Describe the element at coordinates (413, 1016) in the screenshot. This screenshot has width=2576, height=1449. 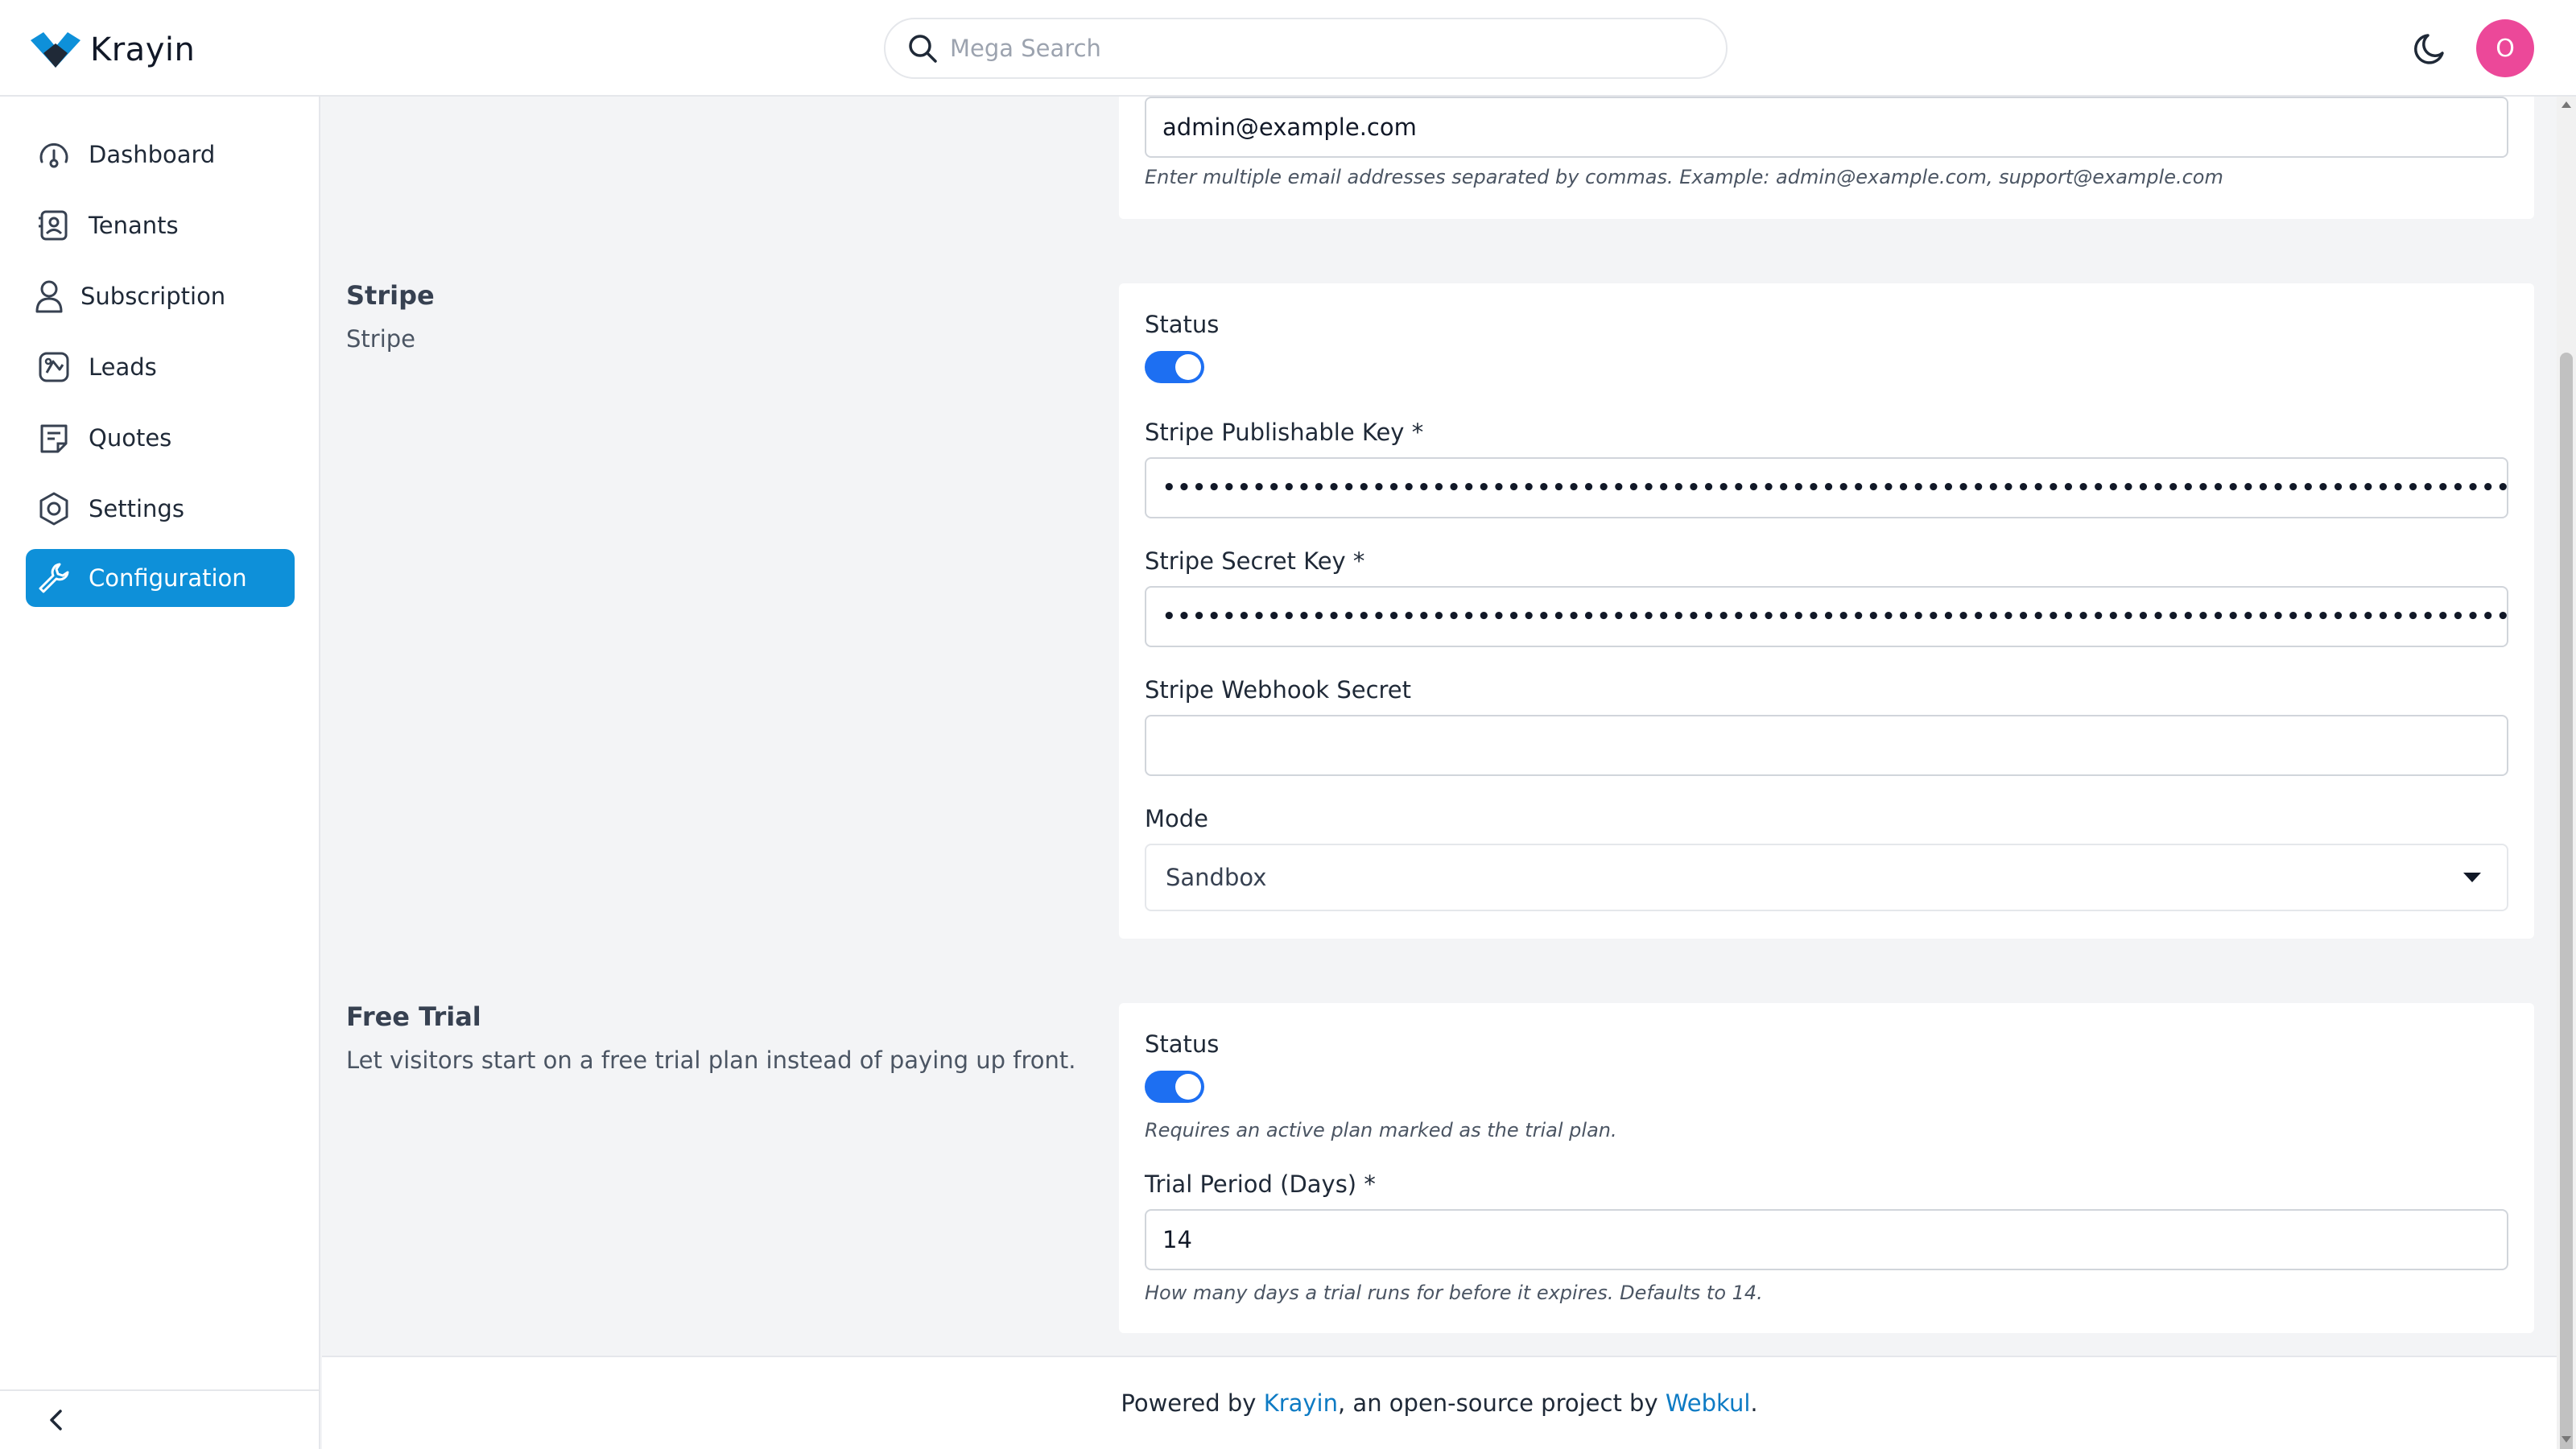
I see `free-trial-section-title: Free Trial` at that location.